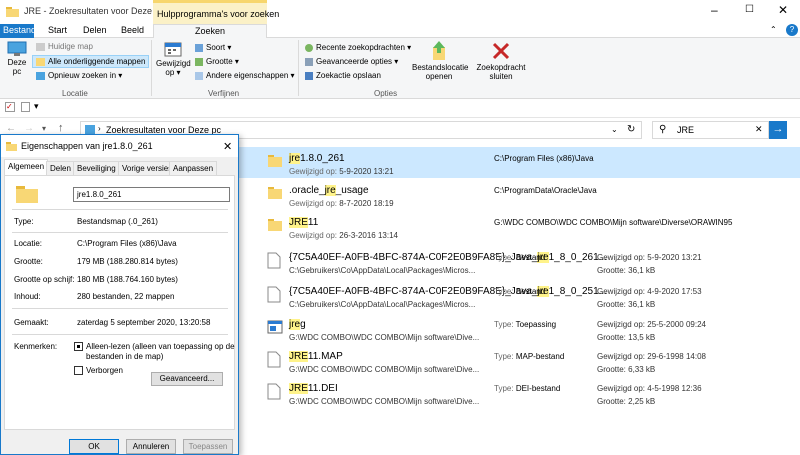 The width and height of the screenshot is (800, 455). What do you see at coordinates (61, 128) in the screenshot?
I see `up-icon: ↑` at bounding box center [61, 128].